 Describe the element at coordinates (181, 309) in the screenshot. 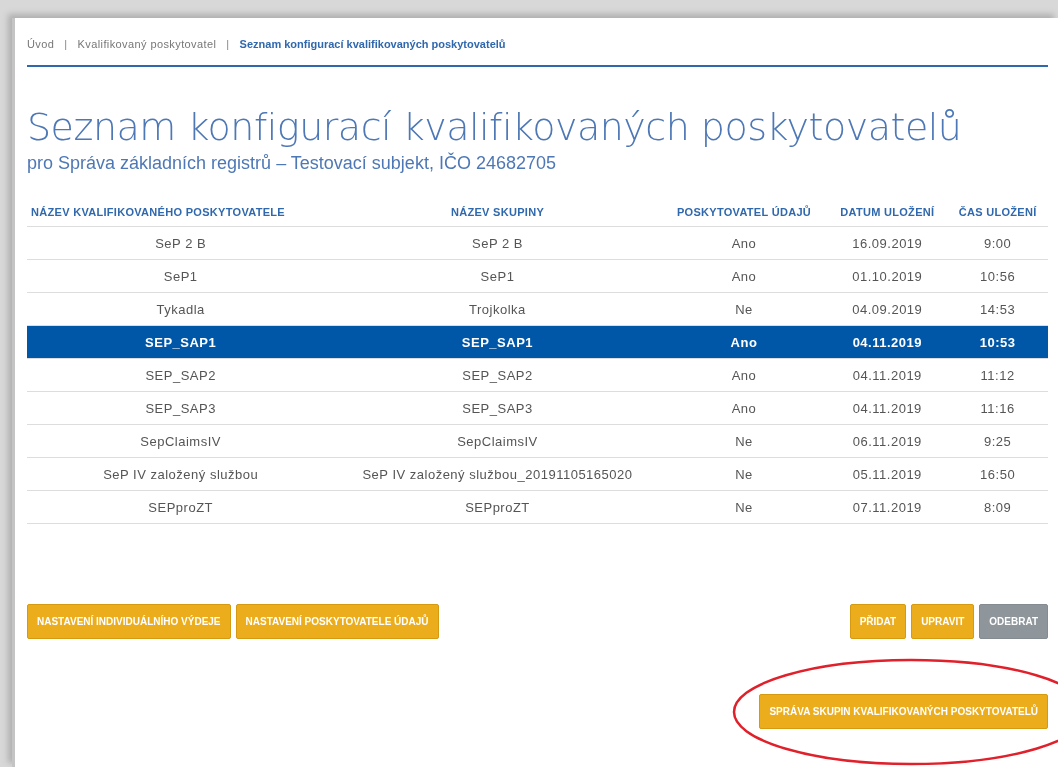

I see `table-cell: Tykadla` at that location.